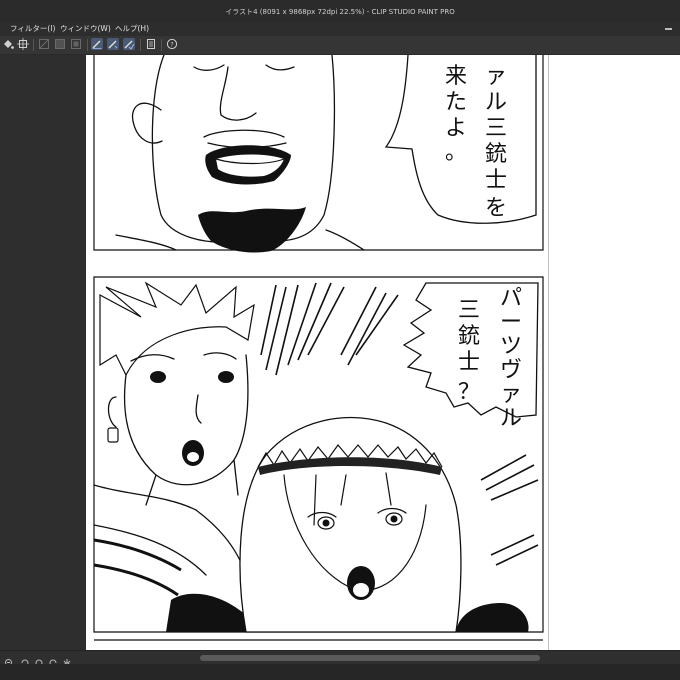 The image size is (680, 680). What do you see at coordinates (340, 672) in the screenshot?
I see `bottom-bar` at bounding box center [340, 672].